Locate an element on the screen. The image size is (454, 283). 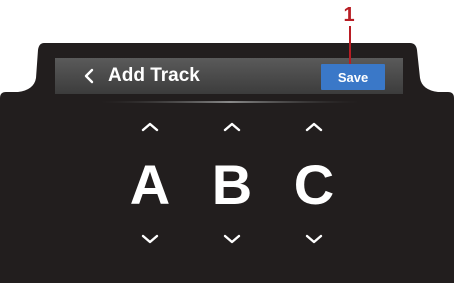
chevron-left-icon is located at coordinates (89, 76).